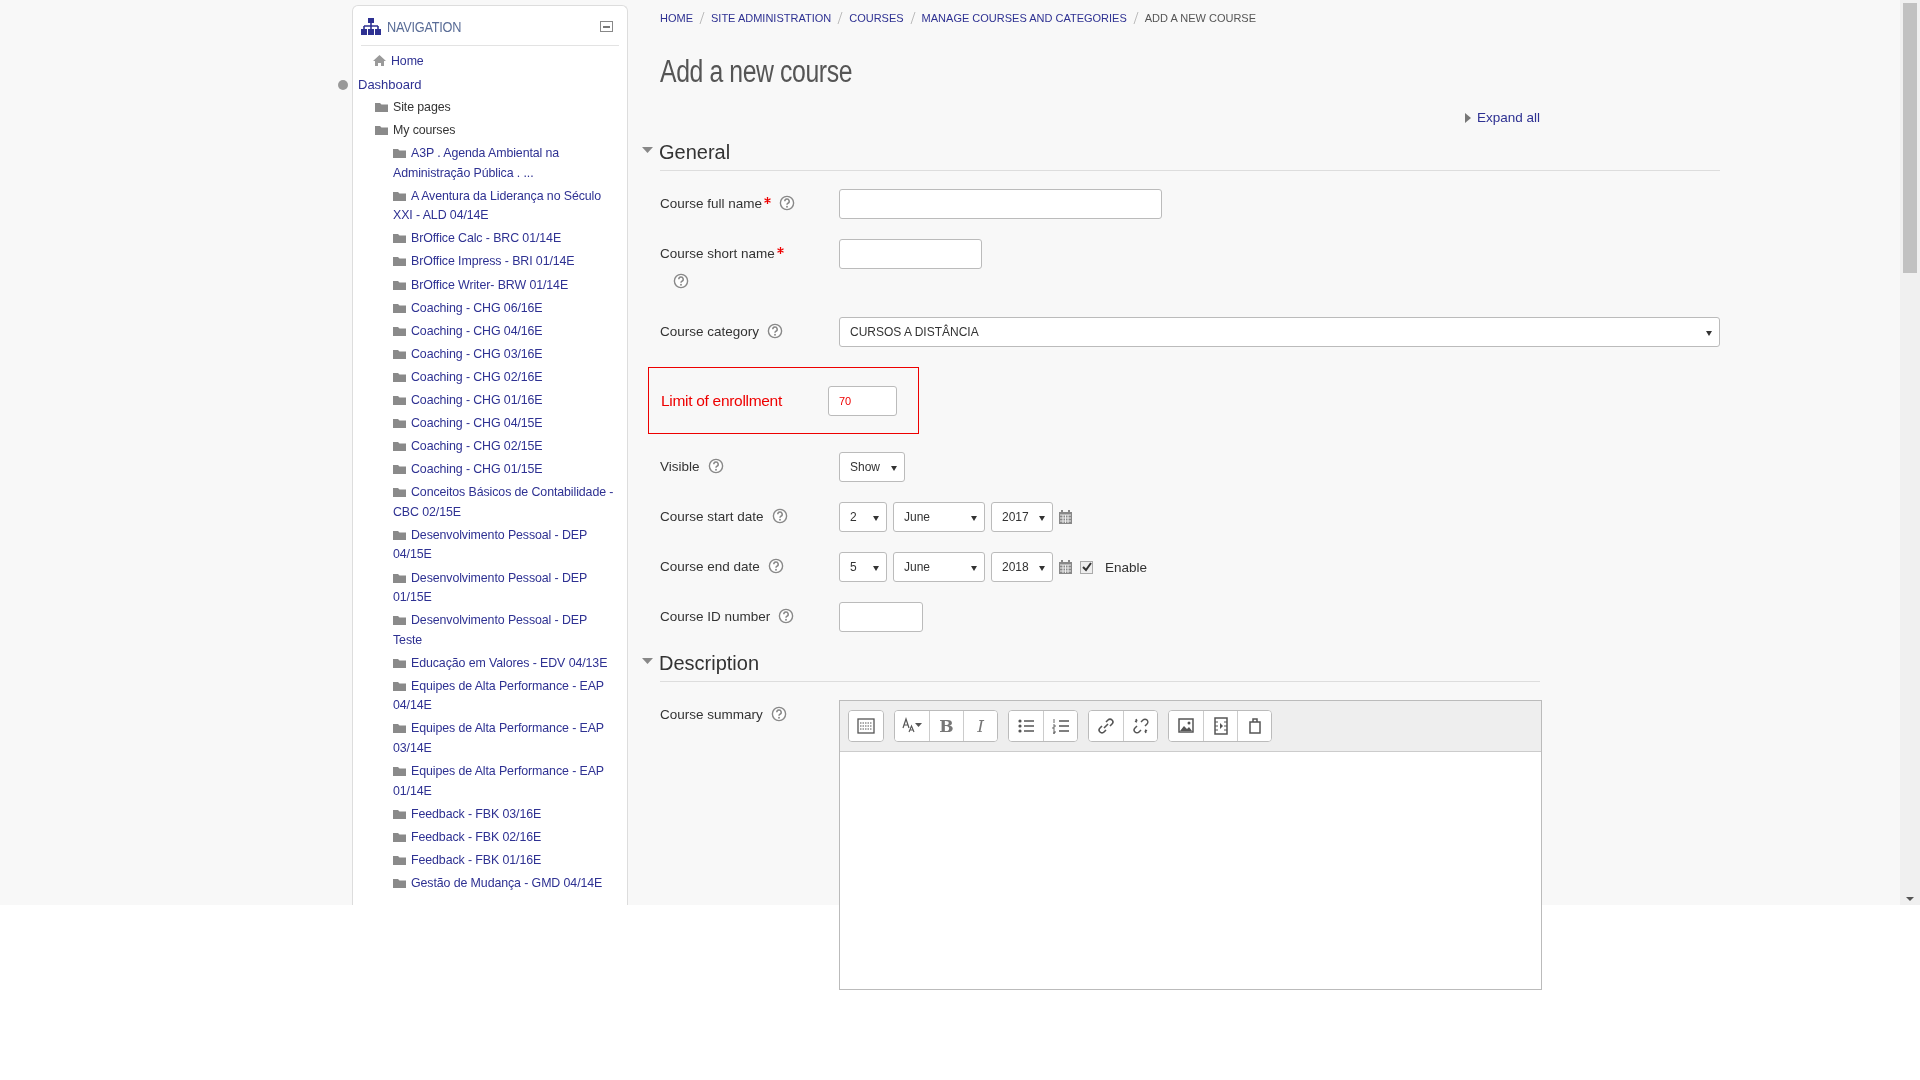  What do you see at coordinates (506, 262) in the screenshot?
I see `nav-link: BrOffice Impress - BRI 01/14E` at bounding box center [506, 262].